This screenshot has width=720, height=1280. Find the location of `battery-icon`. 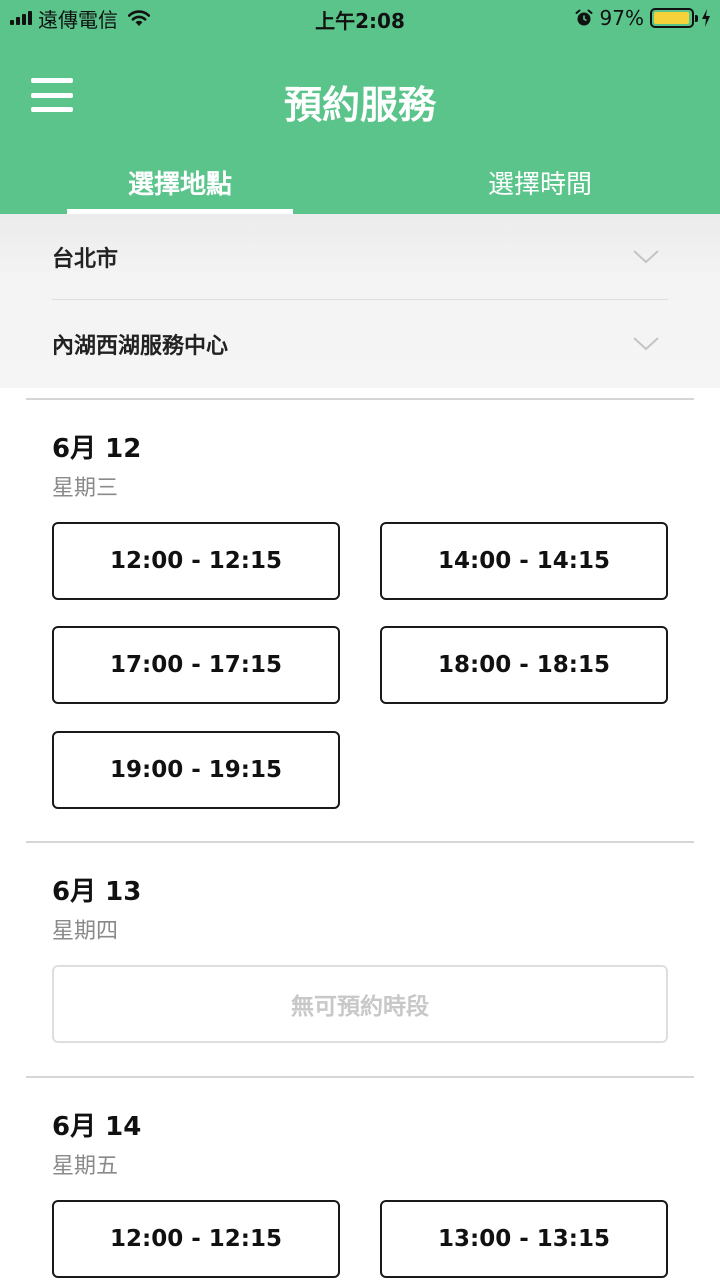

battery-icon is located at coordinates (674, 18).